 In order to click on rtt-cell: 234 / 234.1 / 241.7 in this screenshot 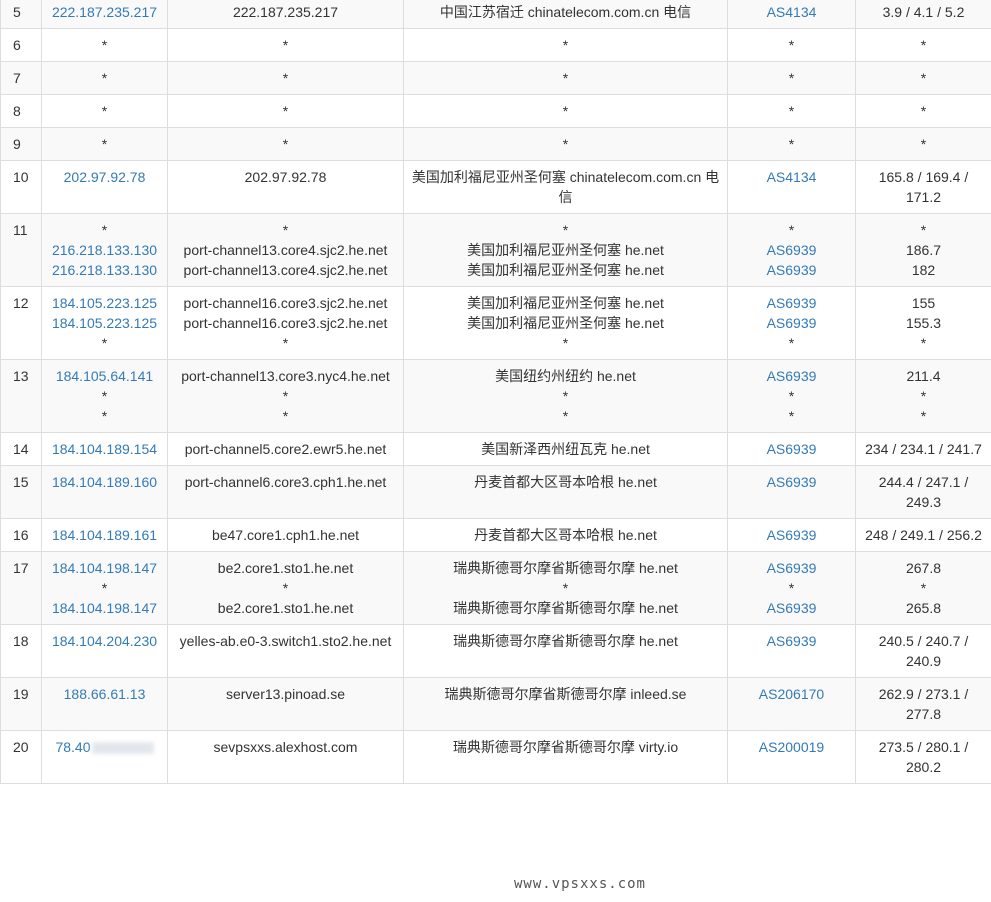, I will do `click(923, 449)`.